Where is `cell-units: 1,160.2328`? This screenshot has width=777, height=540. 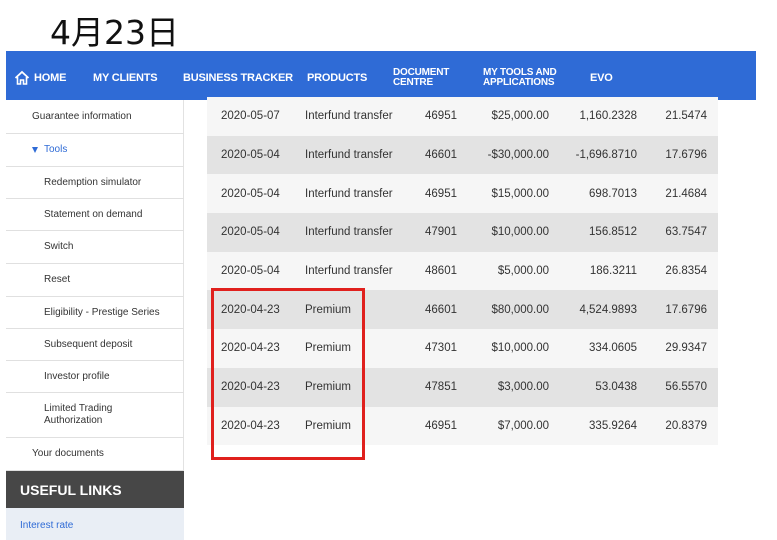
cell-units: 1,160.2328 is located at coordinates (608, 116).